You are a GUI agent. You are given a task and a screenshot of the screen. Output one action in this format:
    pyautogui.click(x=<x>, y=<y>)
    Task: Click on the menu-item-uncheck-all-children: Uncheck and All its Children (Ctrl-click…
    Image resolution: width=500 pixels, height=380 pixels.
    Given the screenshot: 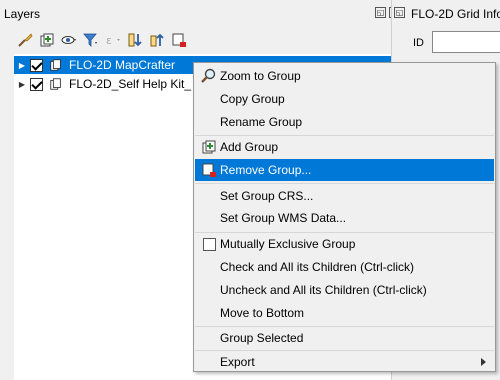 What is the action you would take?
    pyautogui.click(x=344, y=290)
    